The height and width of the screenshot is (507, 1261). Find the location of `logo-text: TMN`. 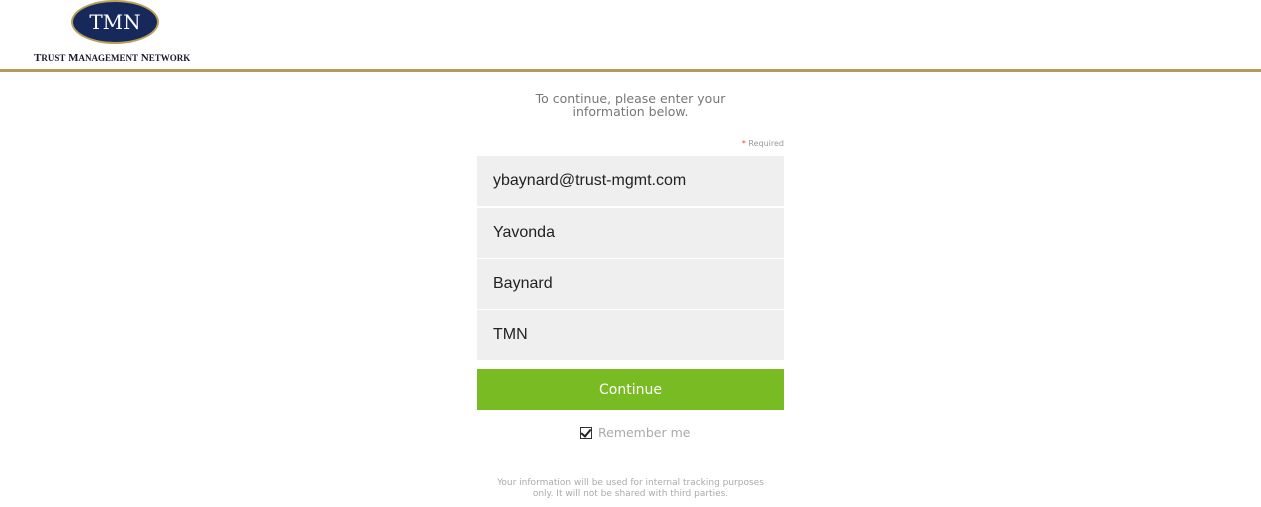

logo-text: TMN is located at coordinates (115, 22).